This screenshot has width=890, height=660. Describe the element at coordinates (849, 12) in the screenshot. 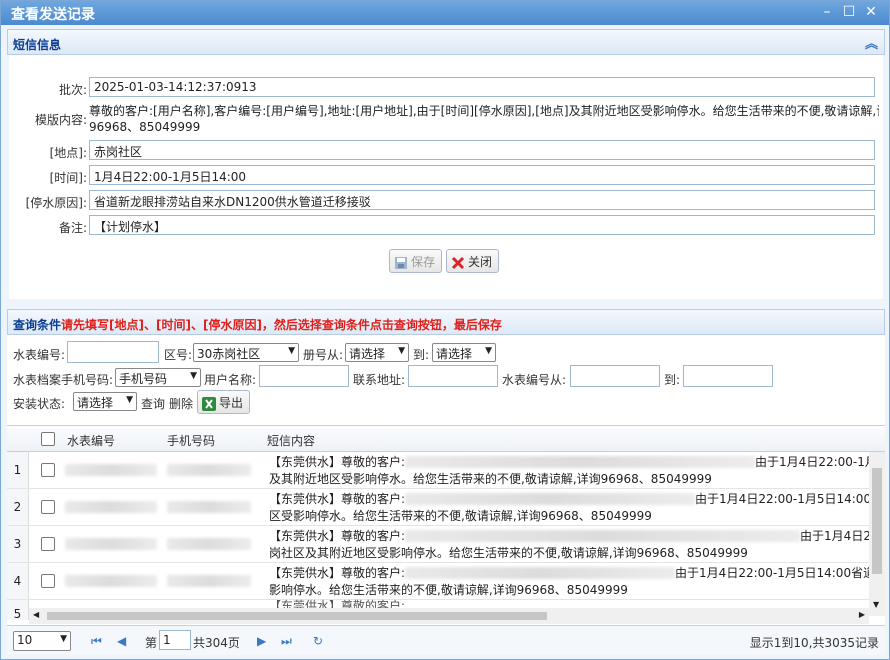

I see `maximize-icon: ☐` at that location.